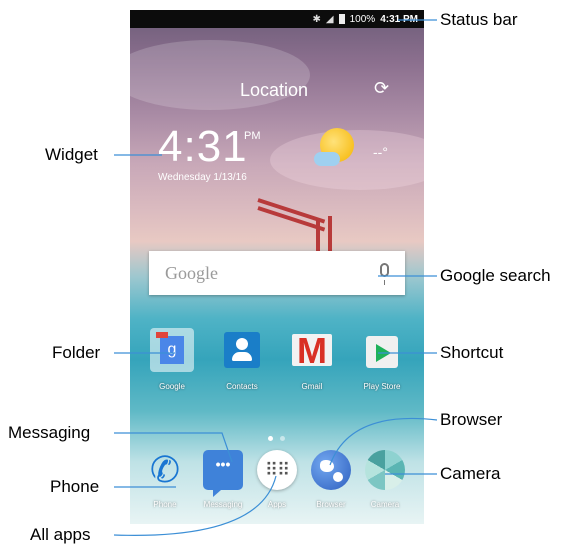 The width and height of the screenshot is (581, 549). What do you see at coordinates (60, 534) in the screenshot?
I see `callout-all-apps: All apps` at bounding box center [60, 534].